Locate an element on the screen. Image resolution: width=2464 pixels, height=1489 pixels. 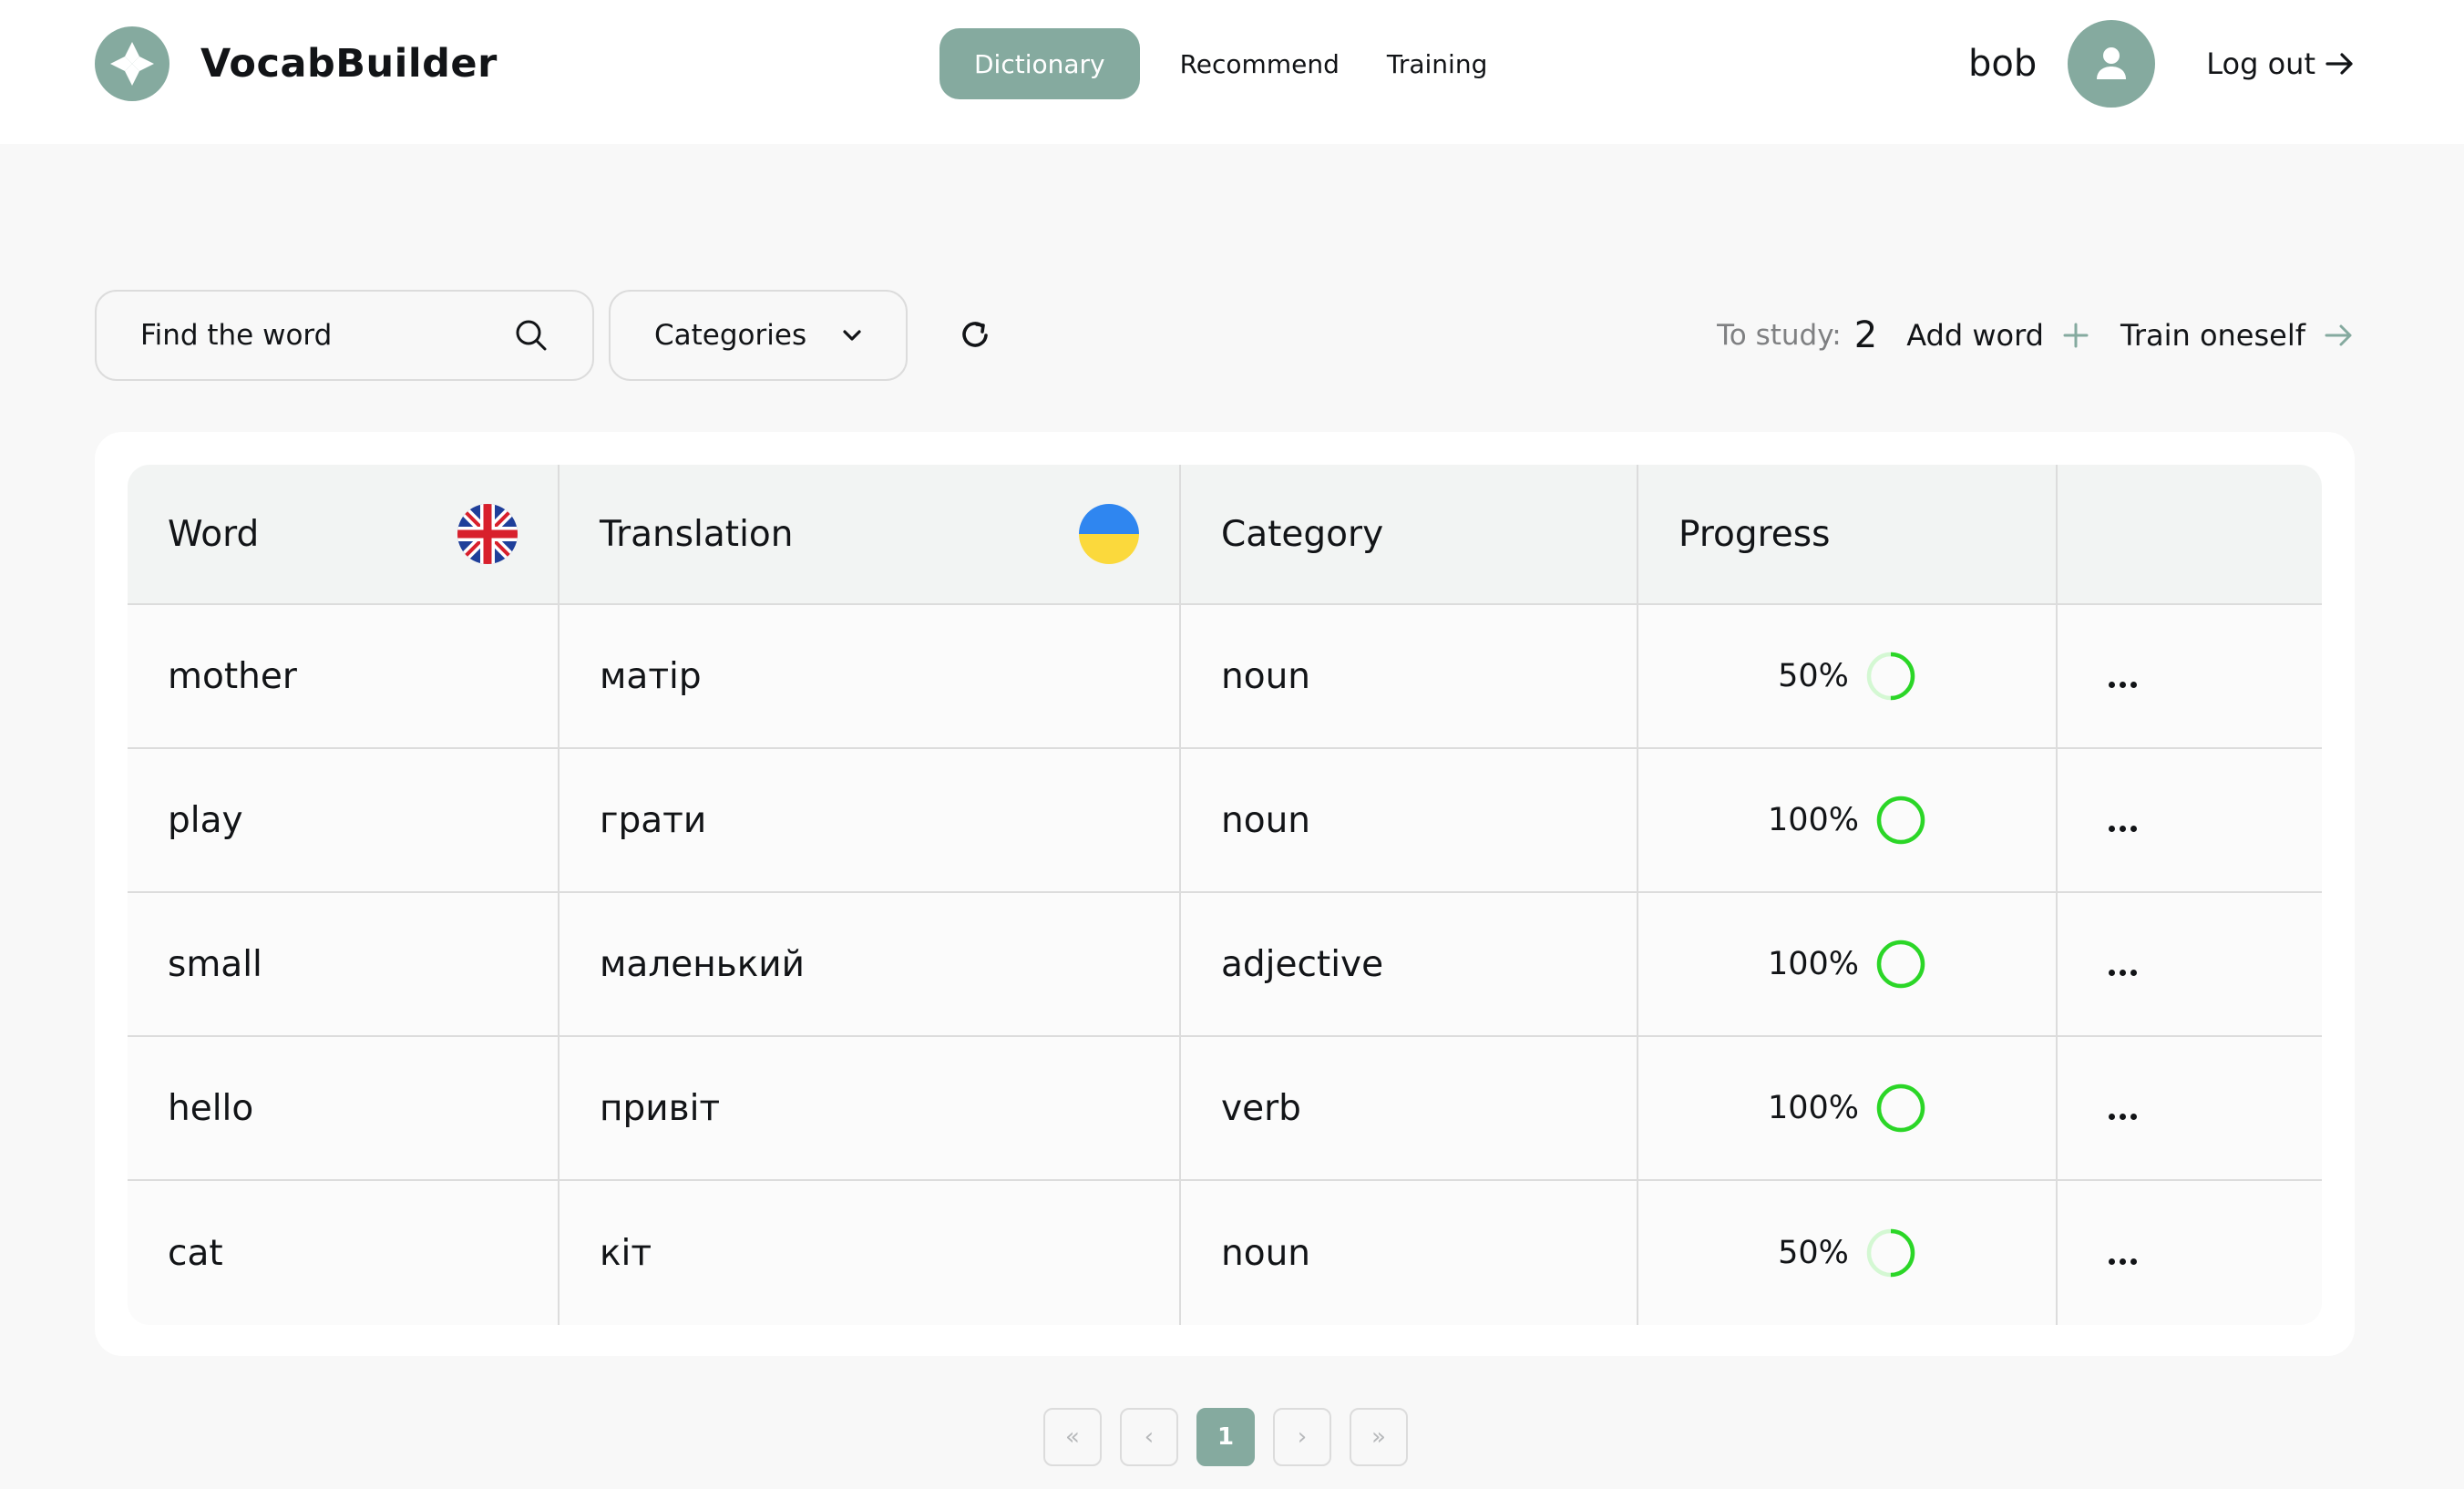
train-label: Train oneself is located at coordinates (2212, 336).